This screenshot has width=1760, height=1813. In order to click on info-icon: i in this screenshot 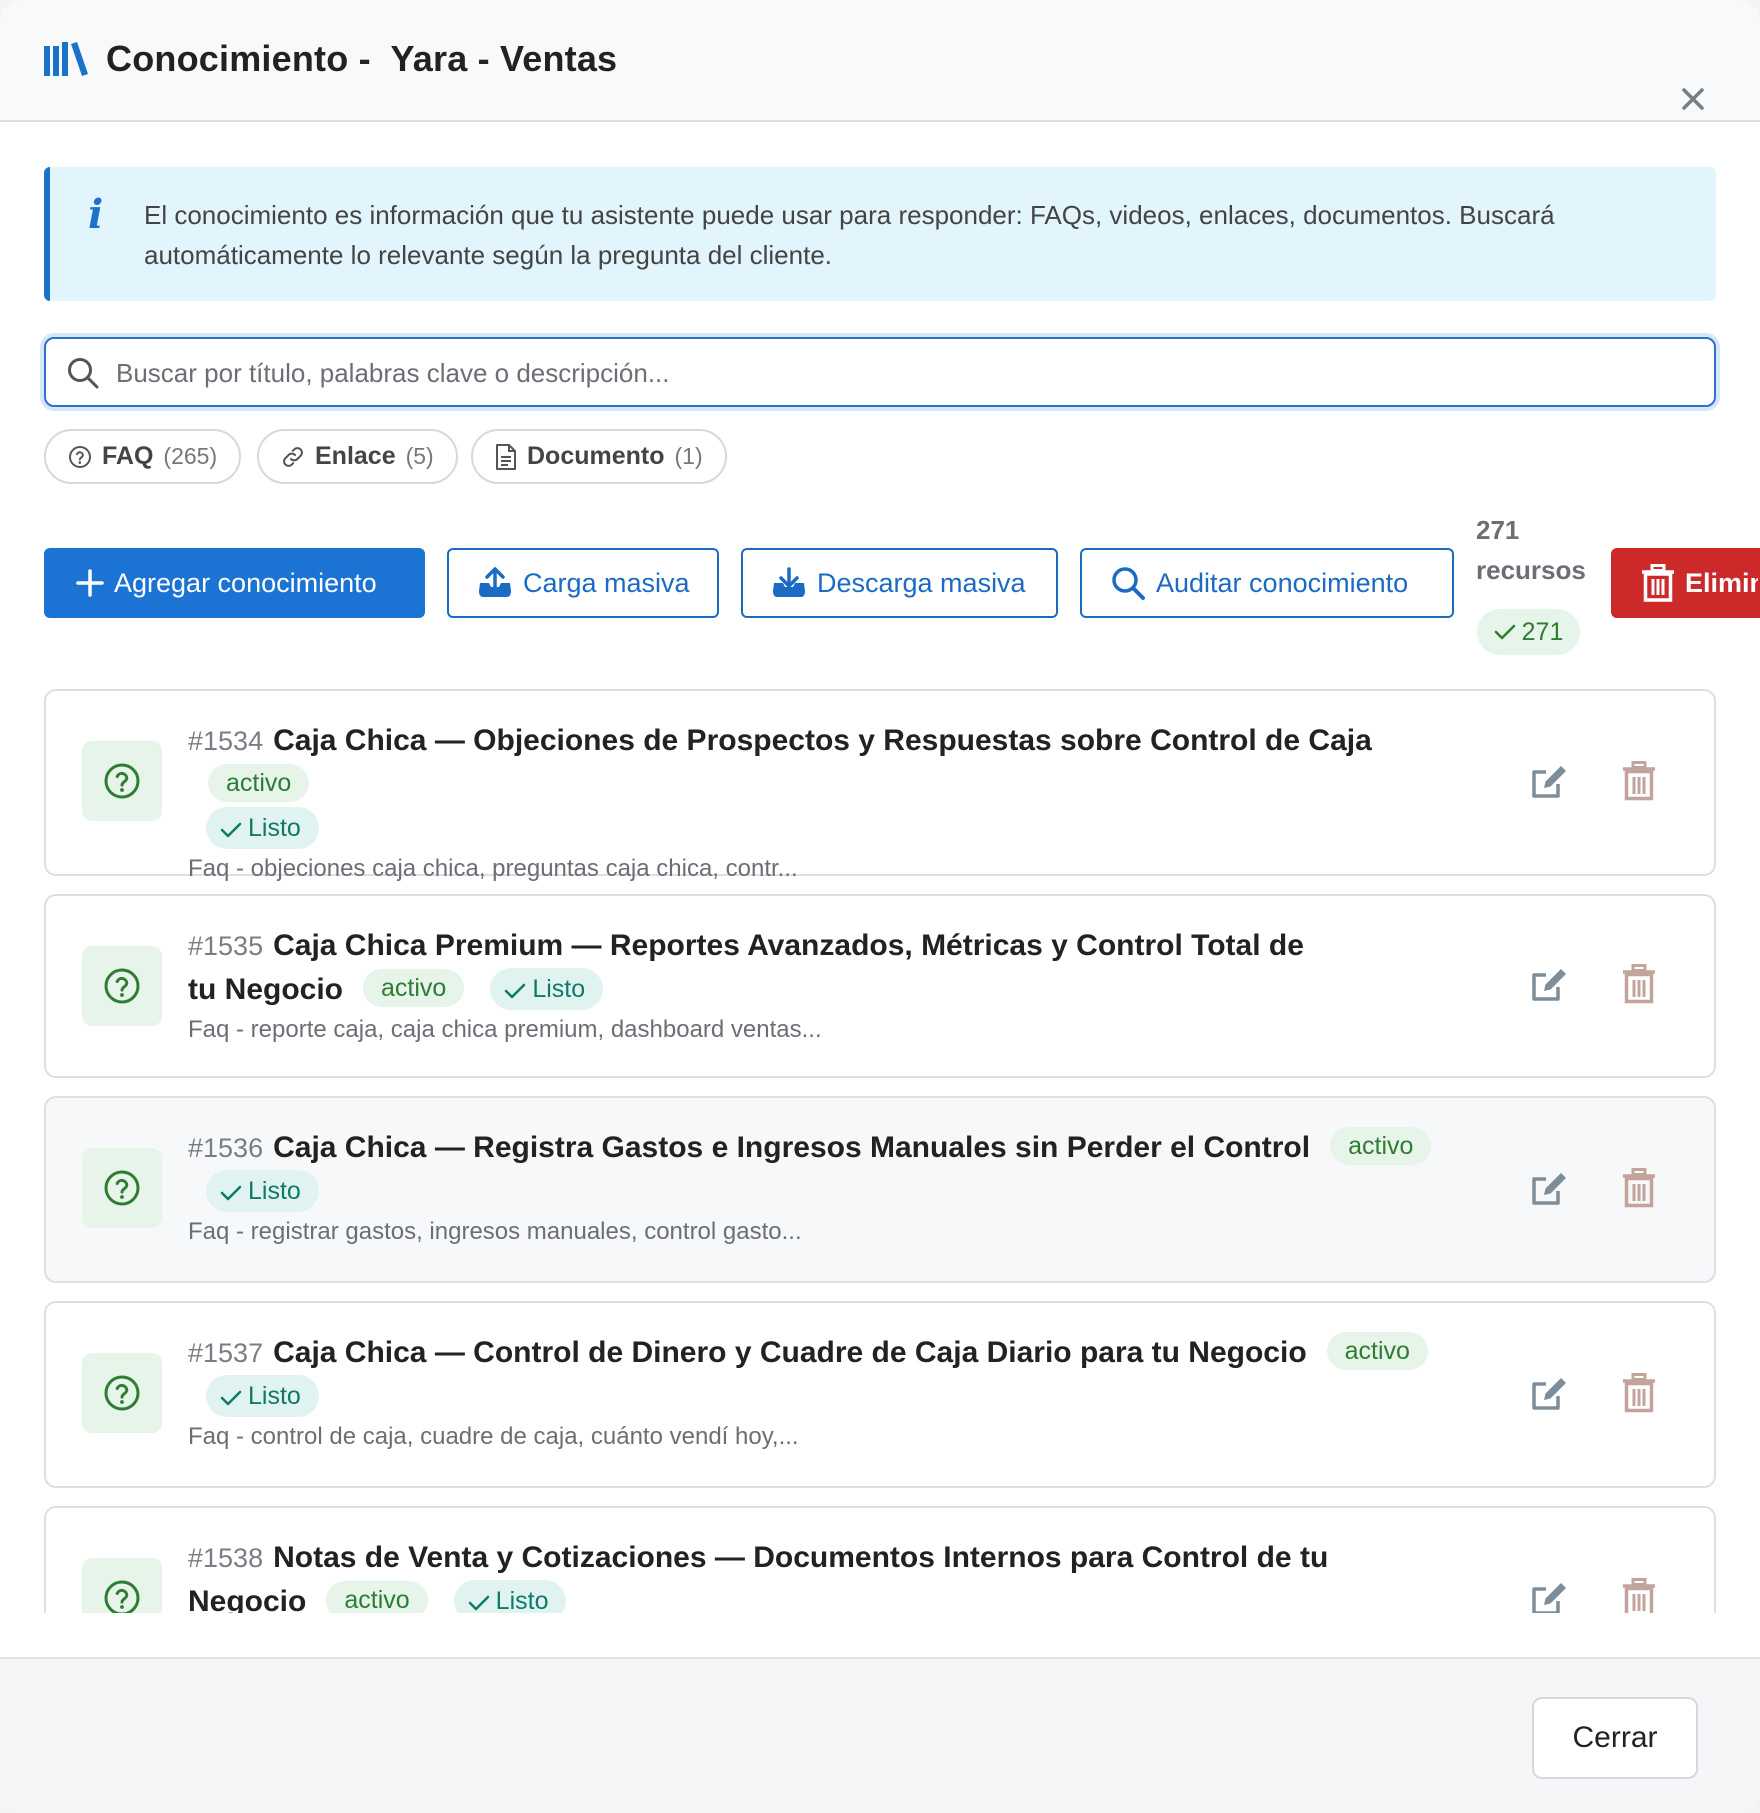, I will do `click(96, 214)`.